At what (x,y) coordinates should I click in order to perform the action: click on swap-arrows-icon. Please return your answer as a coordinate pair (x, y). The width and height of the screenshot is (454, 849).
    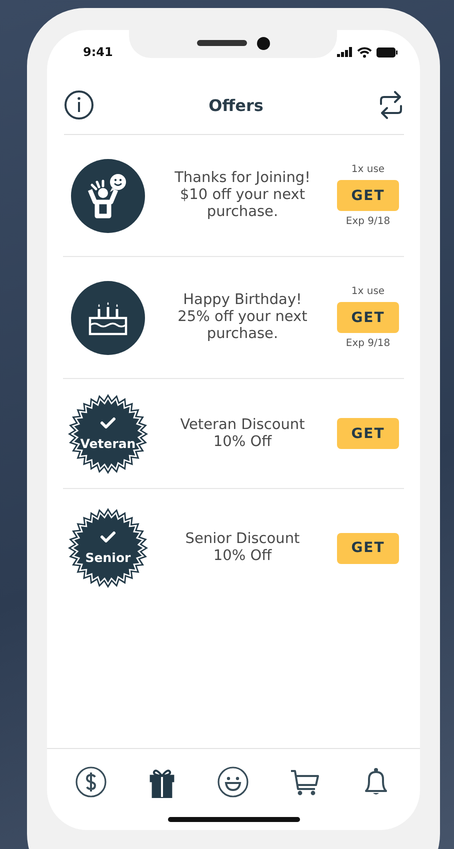
    Looking at the image, I should click on (391, 105).